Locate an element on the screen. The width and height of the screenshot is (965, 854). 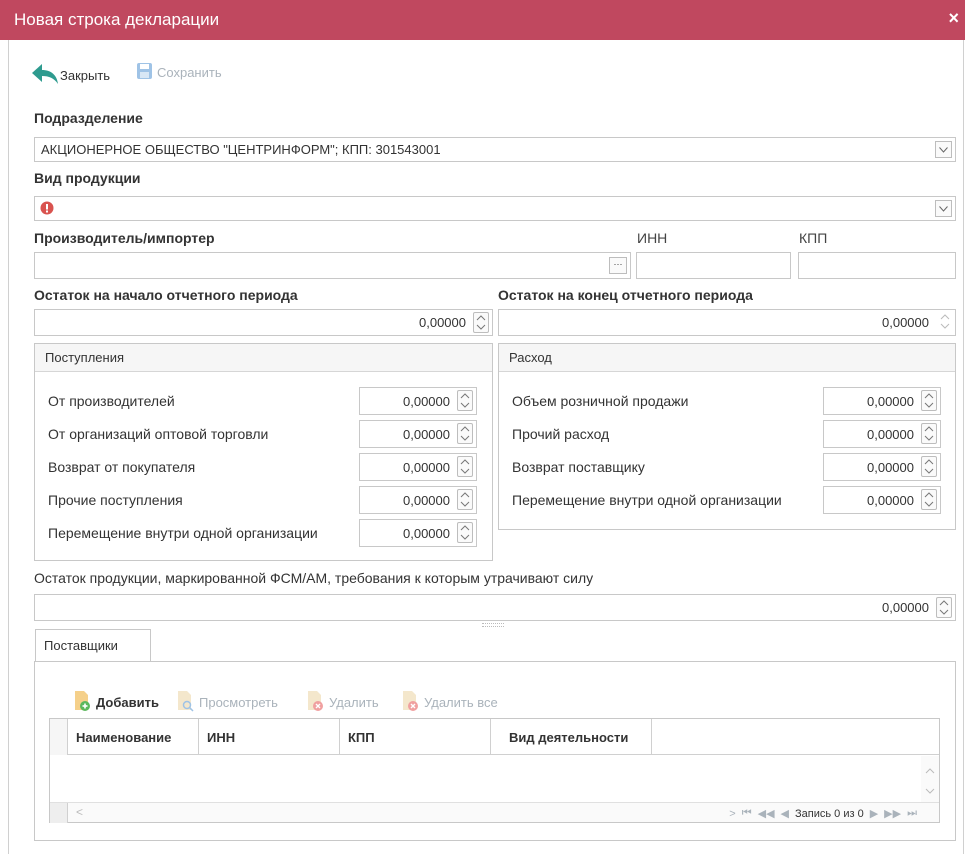
view-supplier-button: Просмотреть is located at coordinates (226, 702).